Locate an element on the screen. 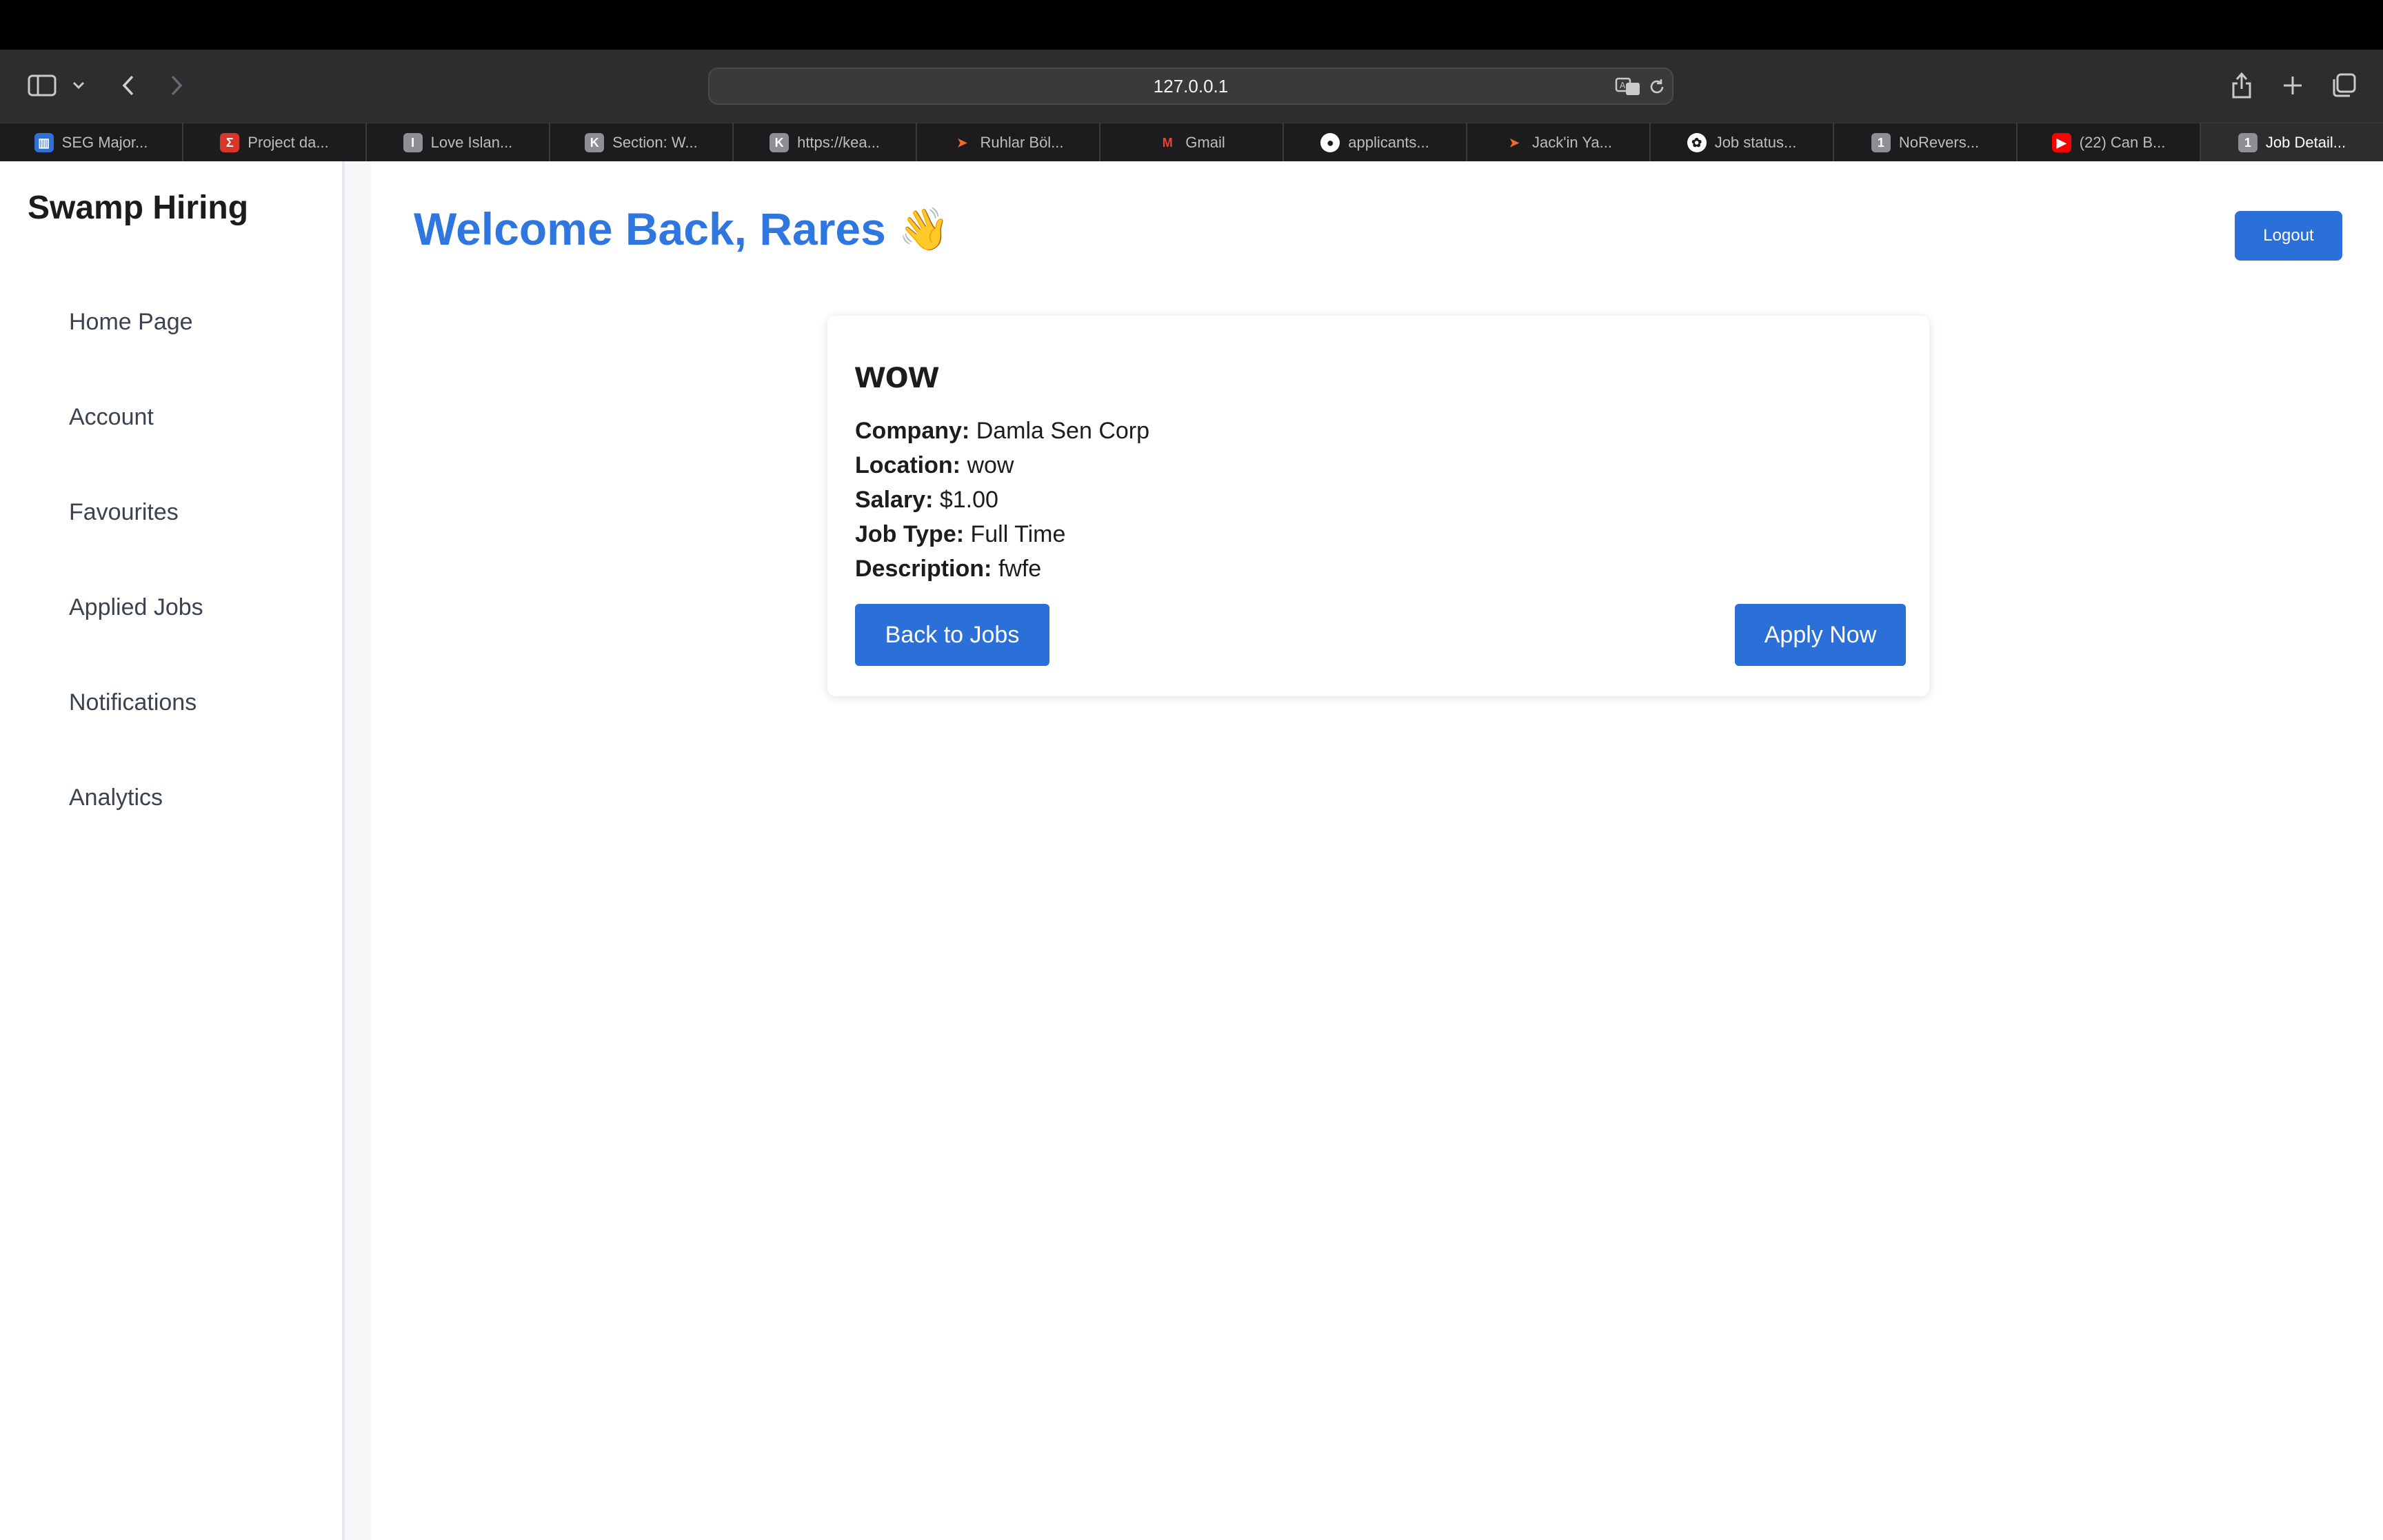 The image size is (2383, 1540). share-icon is located at coordinates (2241, 86).